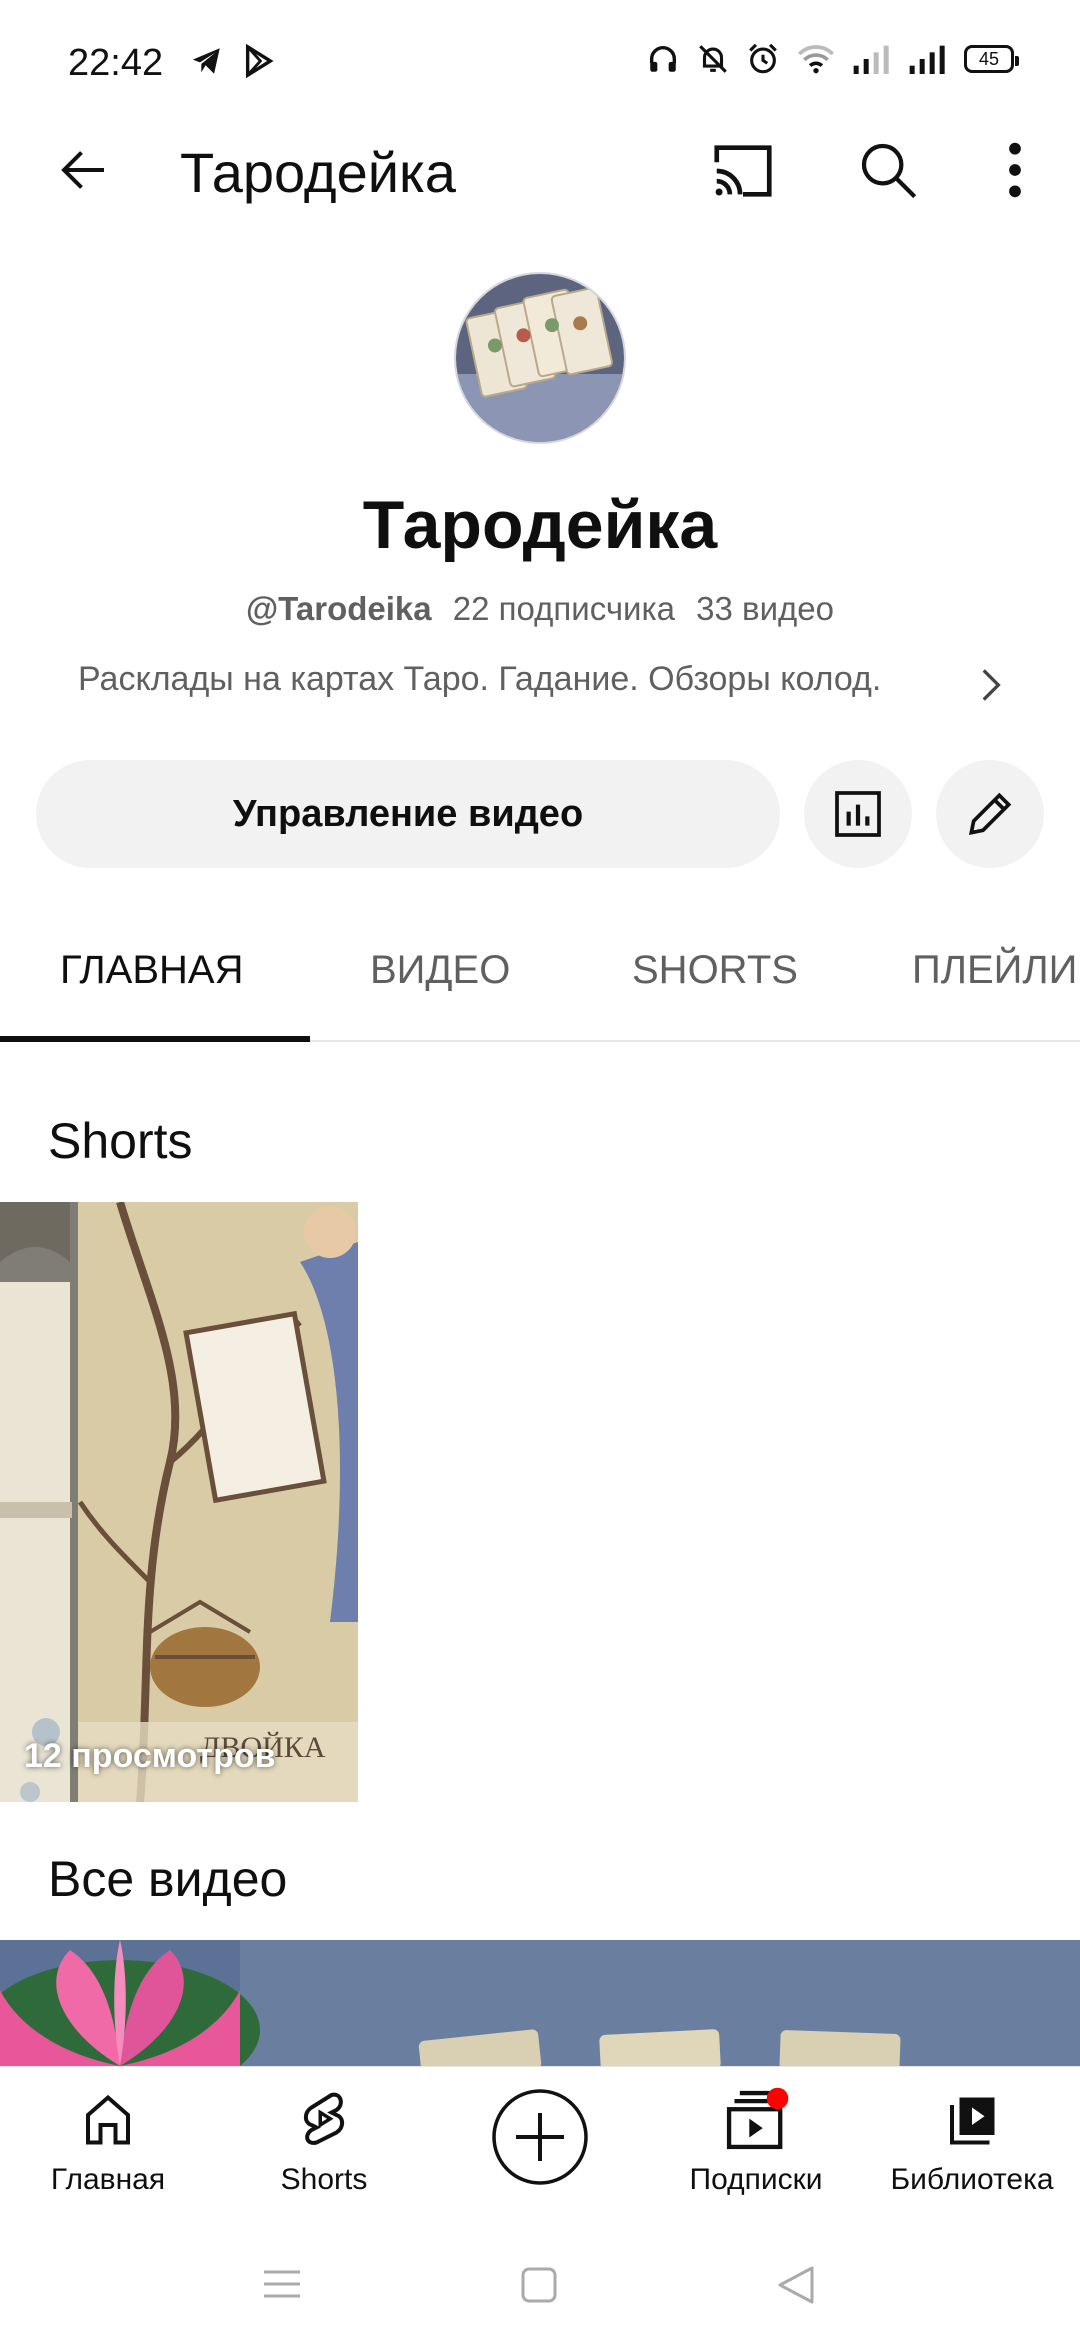 This screenshot has width=1080, height=2340. What do you see at coordinates (796, 2285) in the screenshot?
I see `back-triangle-icon` at bounding box center [796, 2285].